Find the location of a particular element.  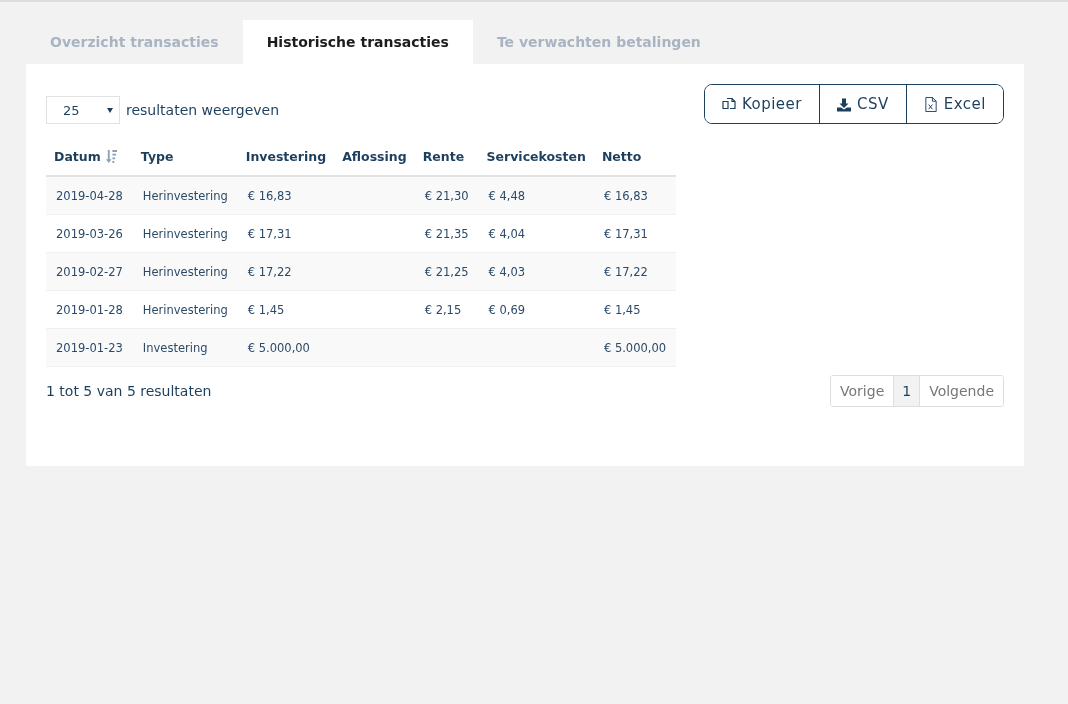

download-icon is located at coordinates (844, 104).